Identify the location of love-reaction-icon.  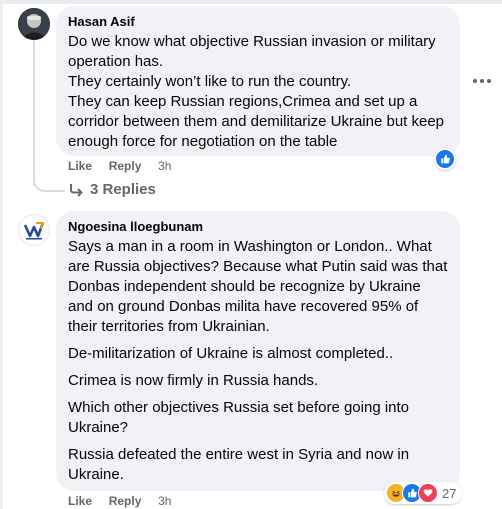
(428, 493).